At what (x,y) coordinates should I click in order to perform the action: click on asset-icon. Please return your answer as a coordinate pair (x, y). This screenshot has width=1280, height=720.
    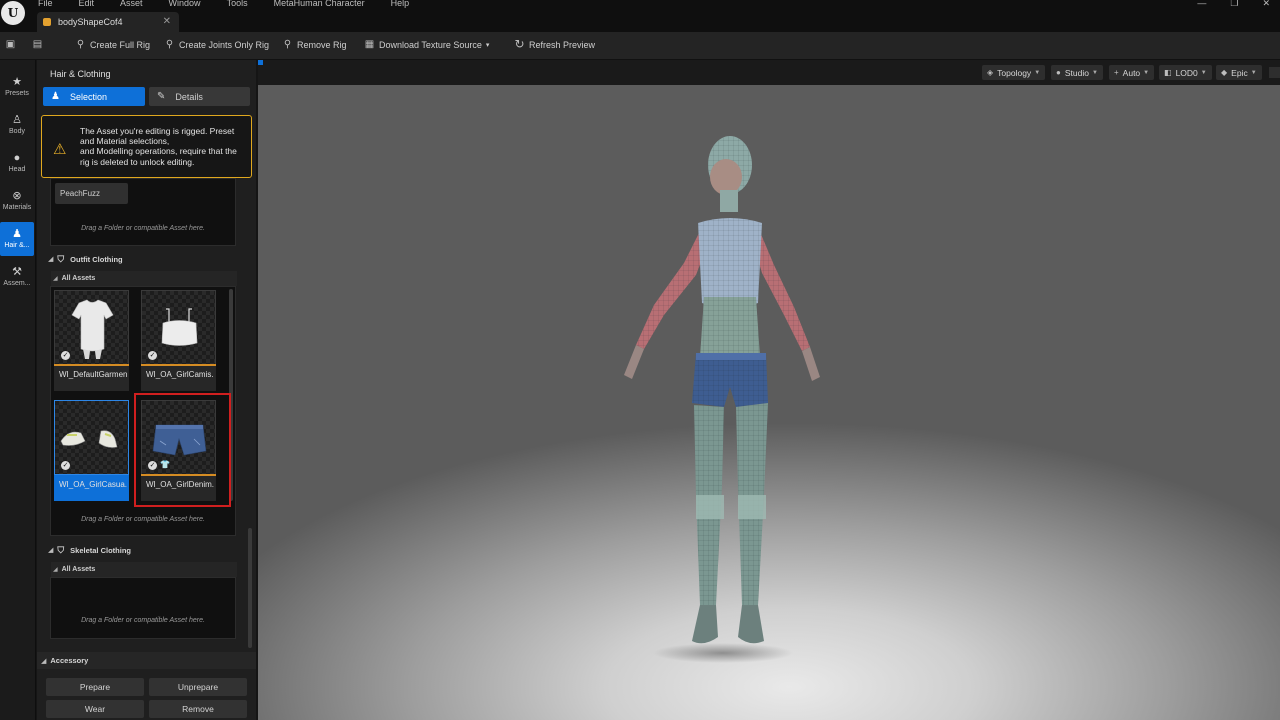
    Looking at the image, I should click on (47, 22).